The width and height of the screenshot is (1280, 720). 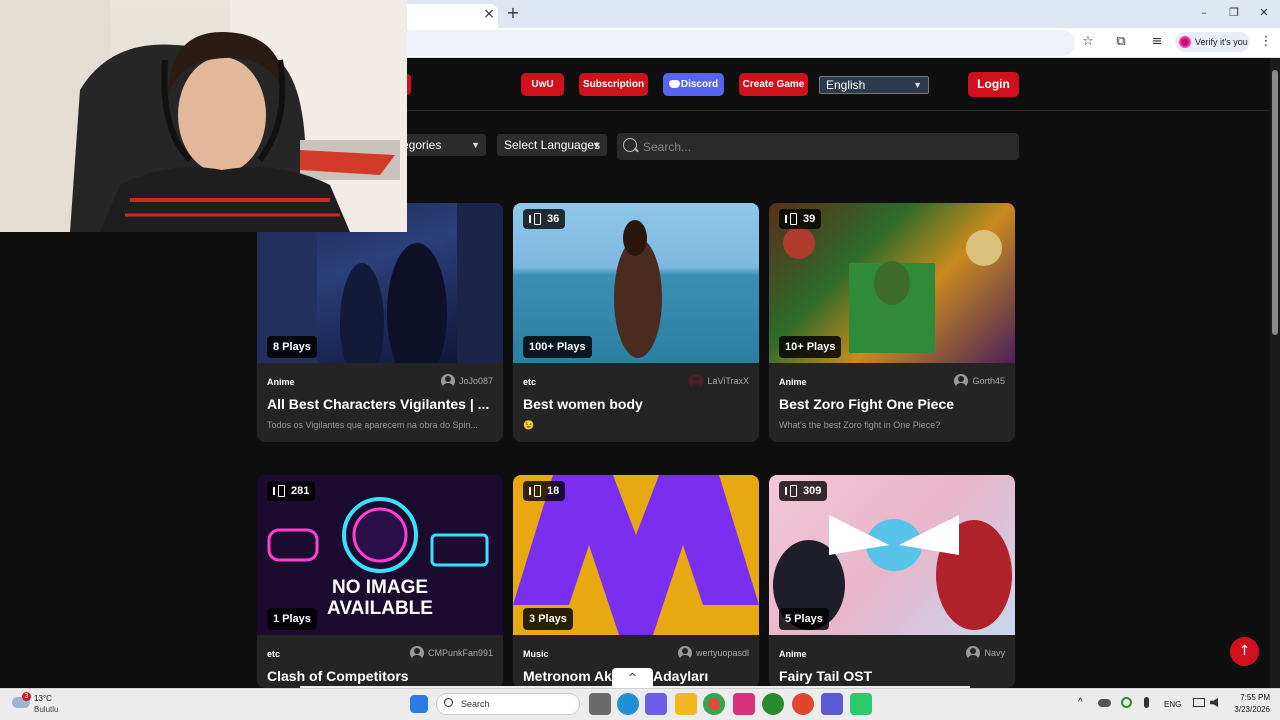 I want to click on card-title: Fairy Tail OST, so click(x=891, y=676).